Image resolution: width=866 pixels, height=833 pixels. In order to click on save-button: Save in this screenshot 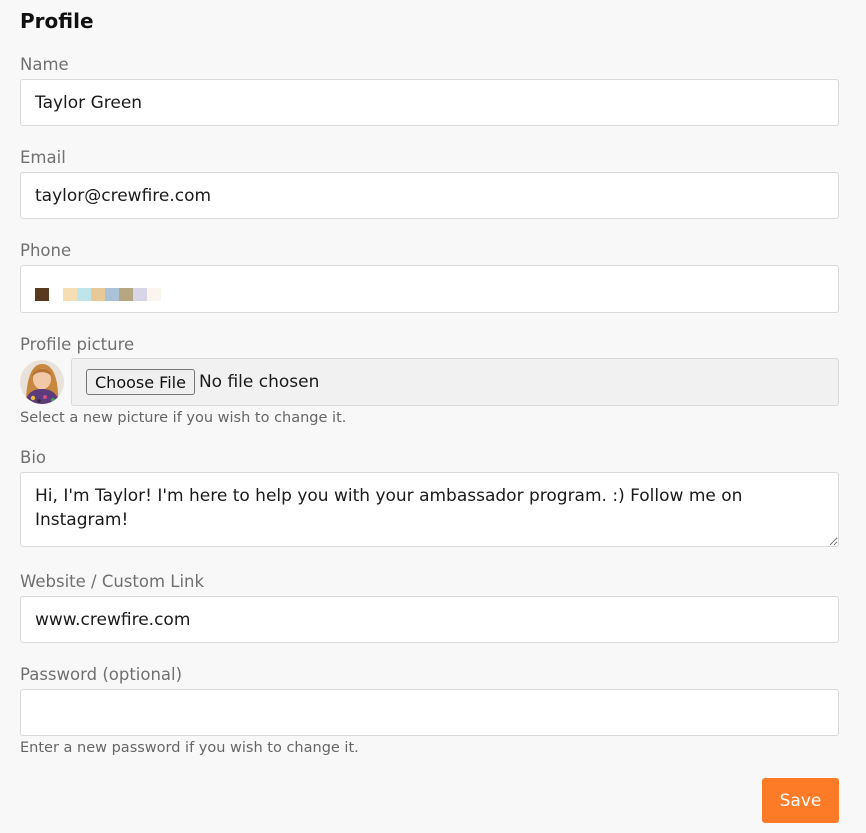, I will do `click(800, 800)`.